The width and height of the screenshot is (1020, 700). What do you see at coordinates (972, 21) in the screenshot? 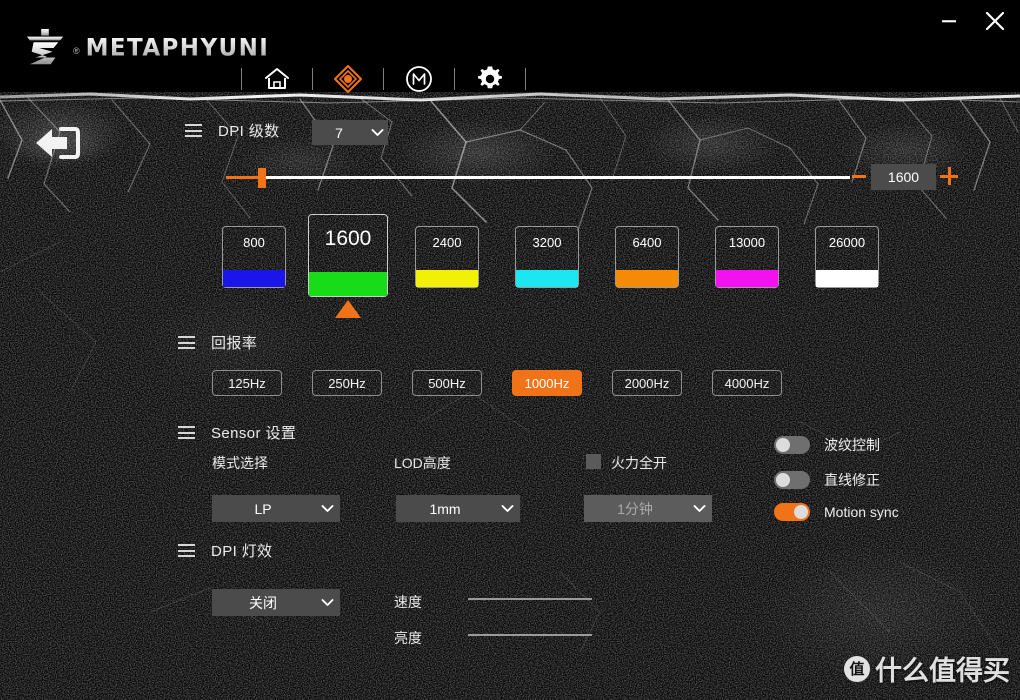
I see `window-controls` at bounding box center [972, 21].